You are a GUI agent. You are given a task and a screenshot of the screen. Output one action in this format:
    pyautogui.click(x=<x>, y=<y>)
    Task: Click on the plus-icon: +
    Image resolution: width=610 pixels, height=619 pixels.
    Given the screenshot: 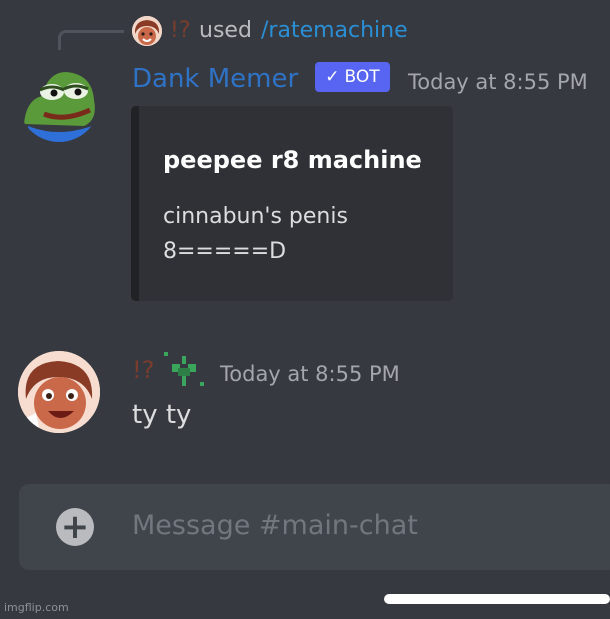 What is the action you would take?
    pyautogui.click(x=75, y=527)
    